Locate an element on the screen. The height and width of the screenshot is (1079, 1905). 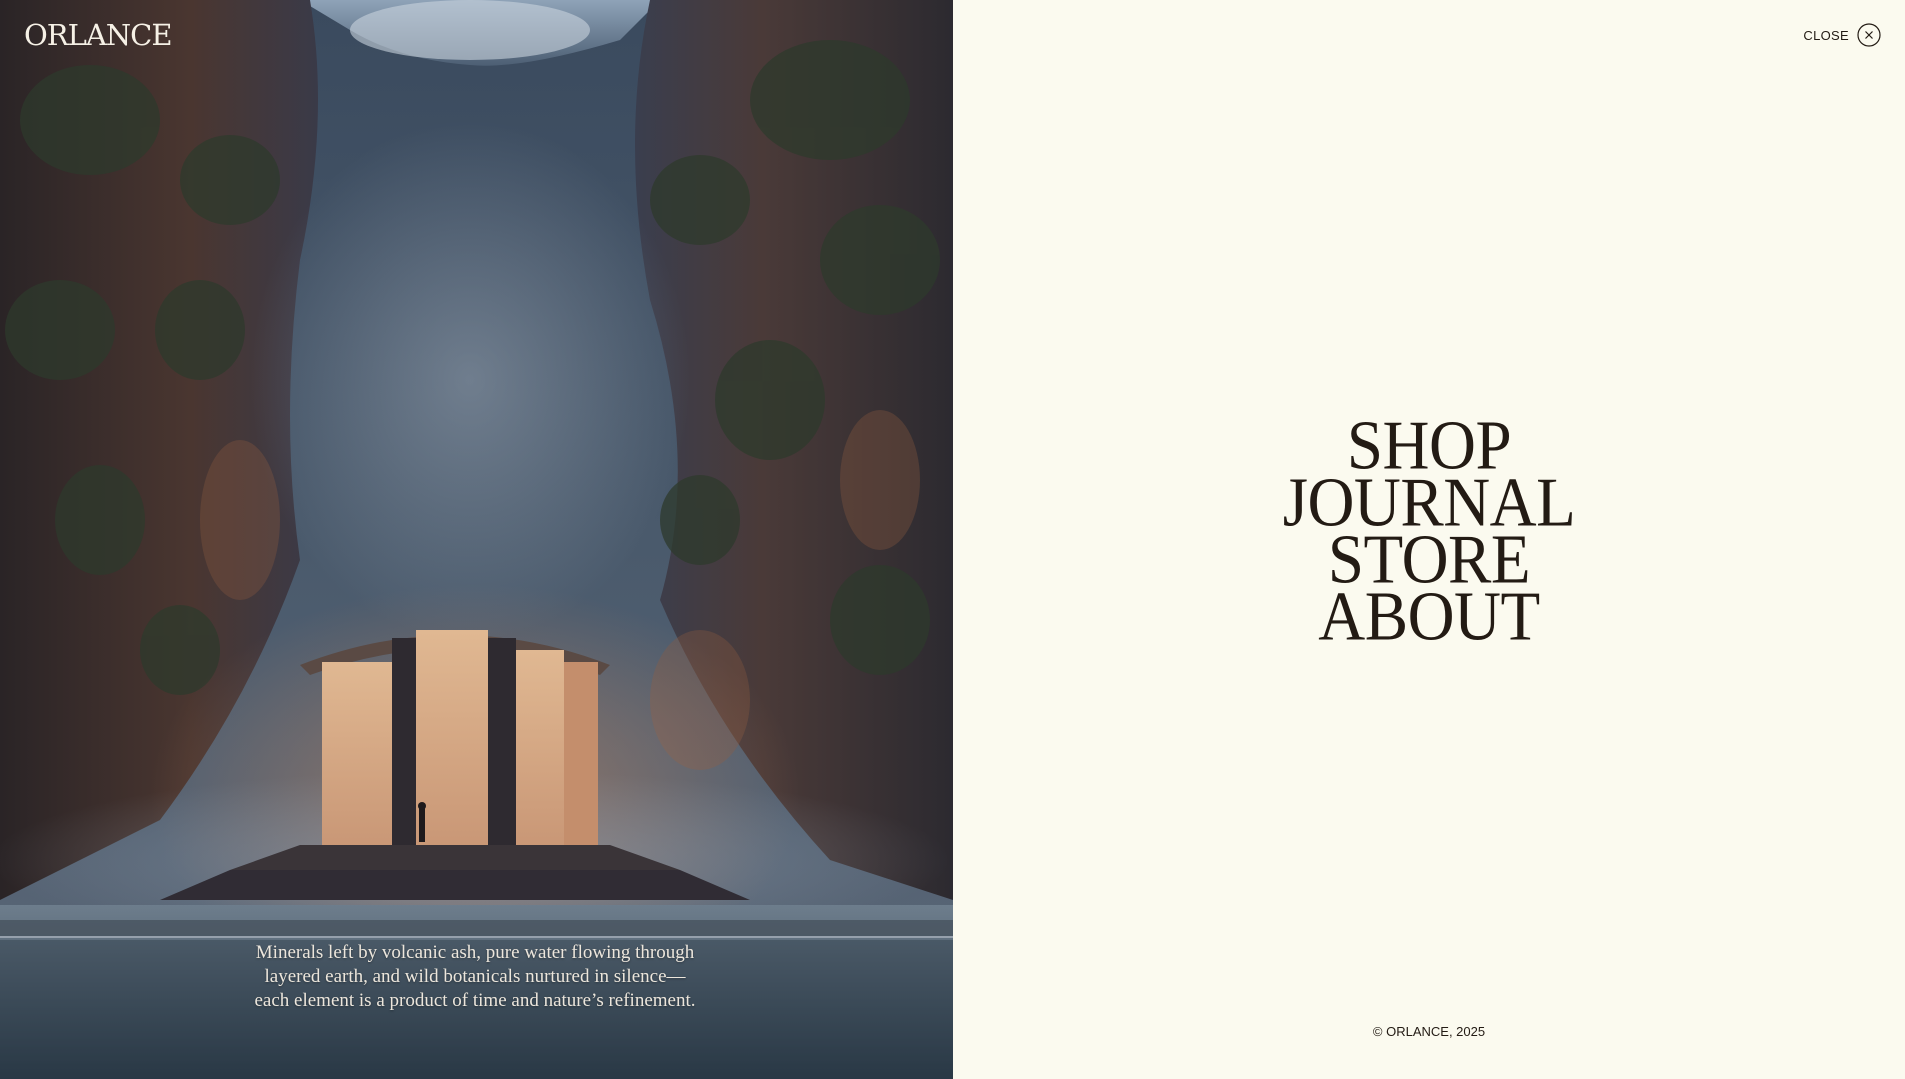
close-label: CLOSE is located at coordinates (1826, 35).